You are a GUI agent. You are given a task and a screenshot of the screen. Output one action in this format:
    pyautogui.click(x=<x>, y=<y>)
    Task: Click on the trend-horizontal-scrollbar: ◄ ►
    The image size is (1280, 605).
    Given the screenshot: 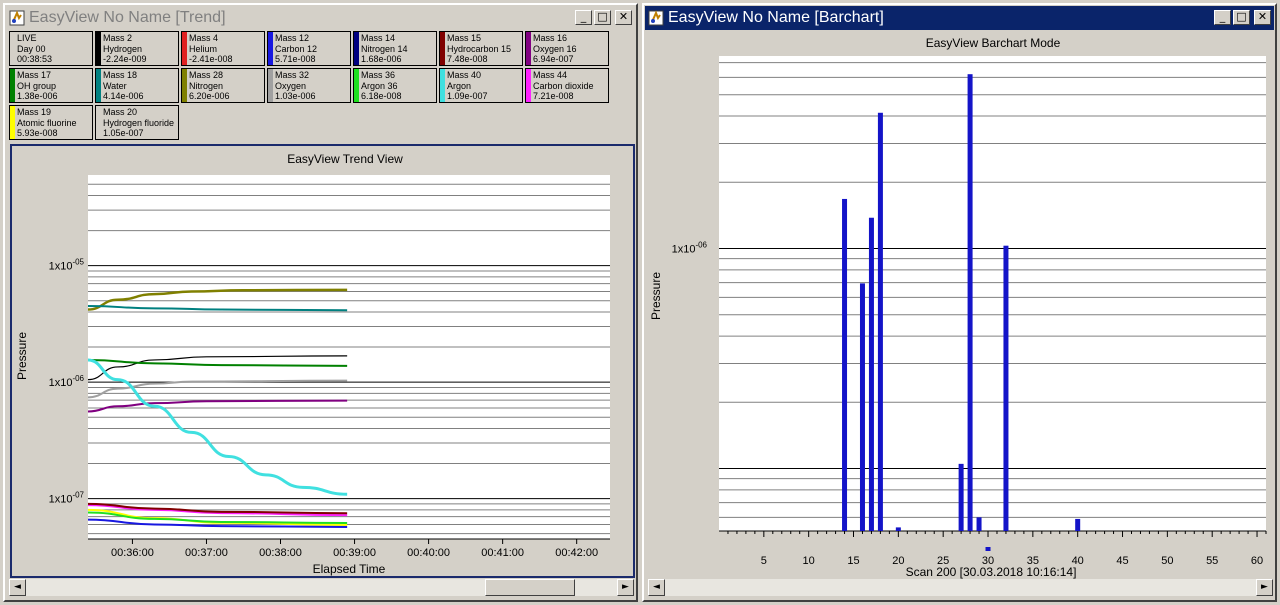 What is the action you would take?
    pyautogui.click(x=321, y=587)
    